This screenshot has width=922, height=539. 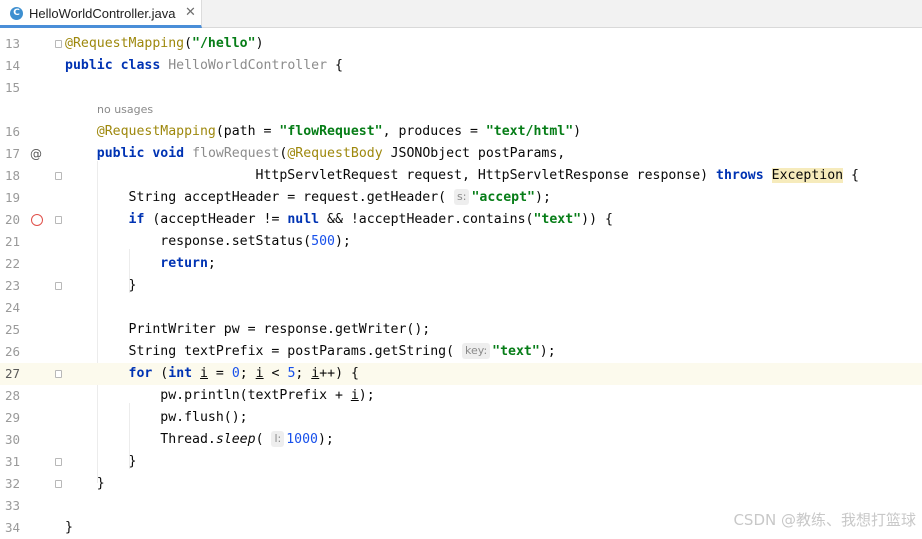 I want to click on code-line: 23 }, so click(x=461, y=286).